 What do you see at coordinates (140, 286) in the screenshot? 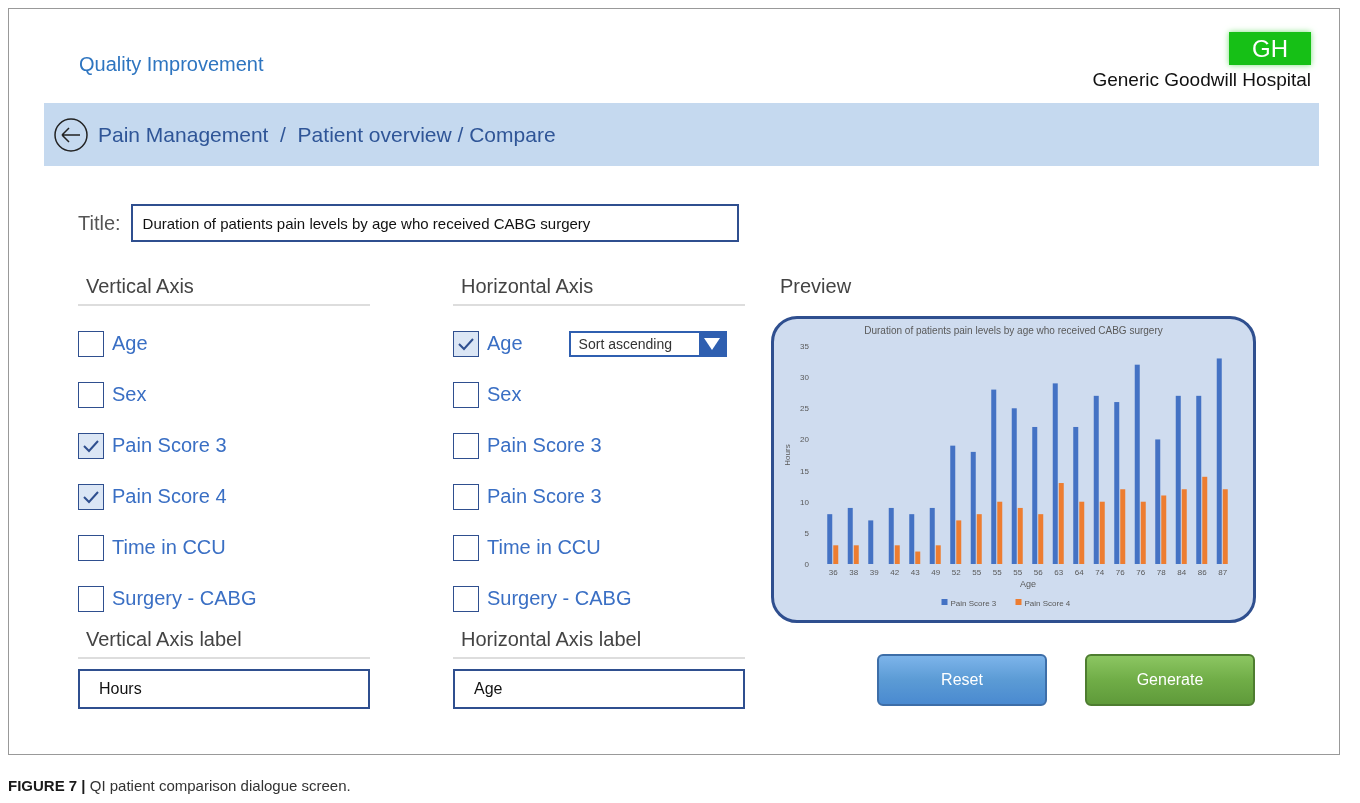
I see `section-heading: Vertical Axis` at bounding box center [140, 286].